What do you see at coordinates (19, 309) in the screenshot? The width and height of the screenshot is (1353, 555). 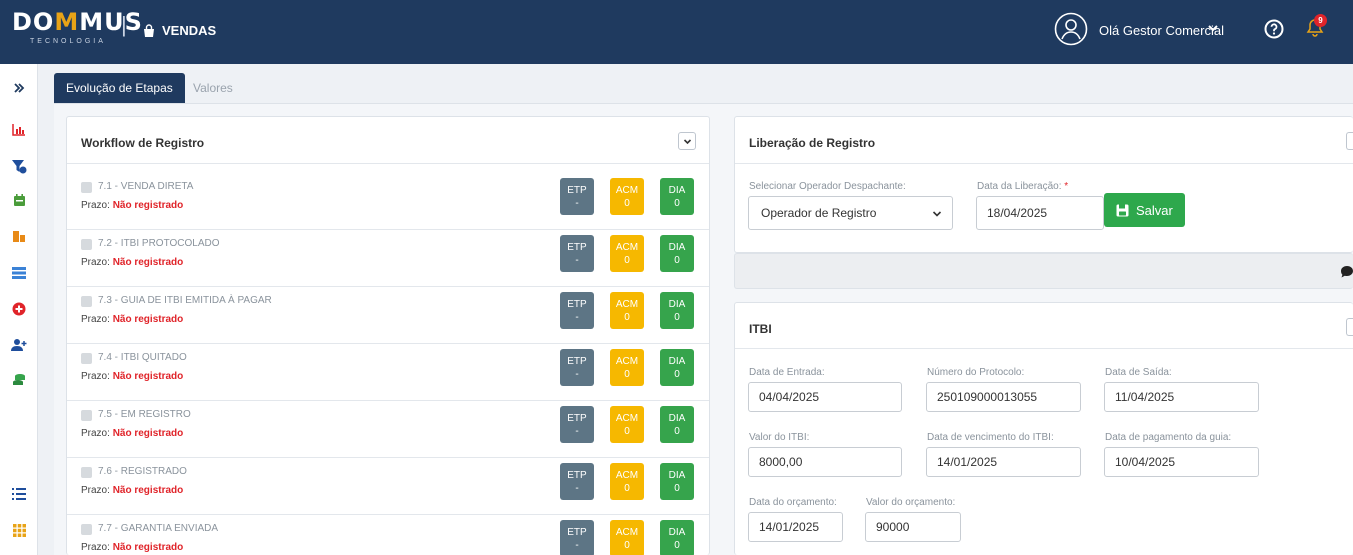 I see `plus-circle-icon` at bounding box center [19, 309].